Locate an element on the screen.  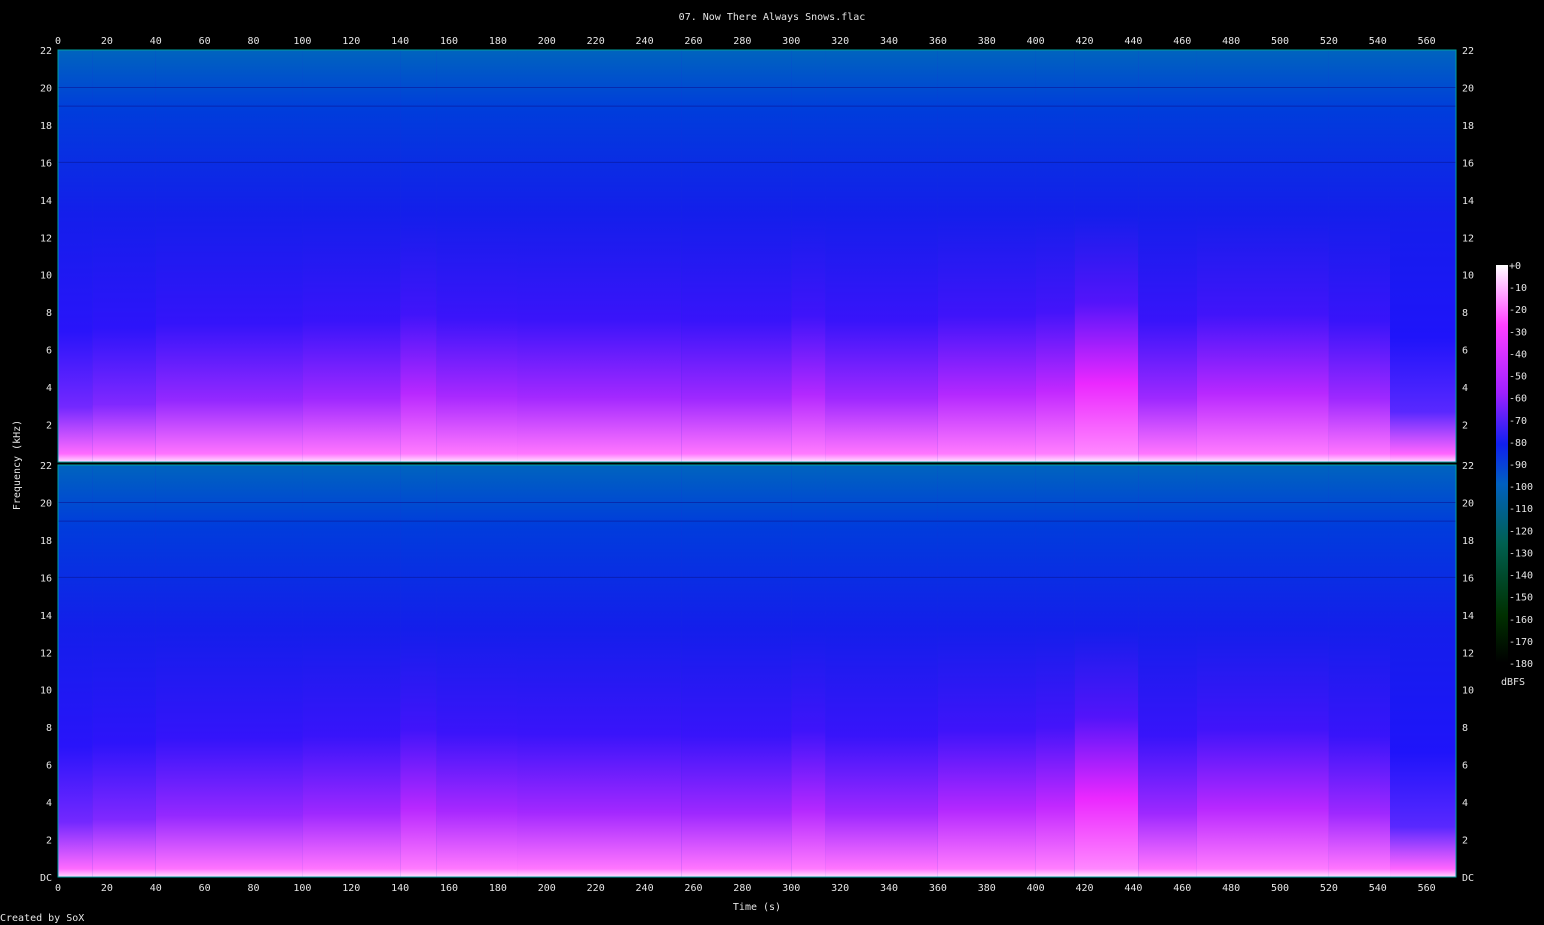
colorbar-tick-label: -160 is located at coordinates (1521, 620).